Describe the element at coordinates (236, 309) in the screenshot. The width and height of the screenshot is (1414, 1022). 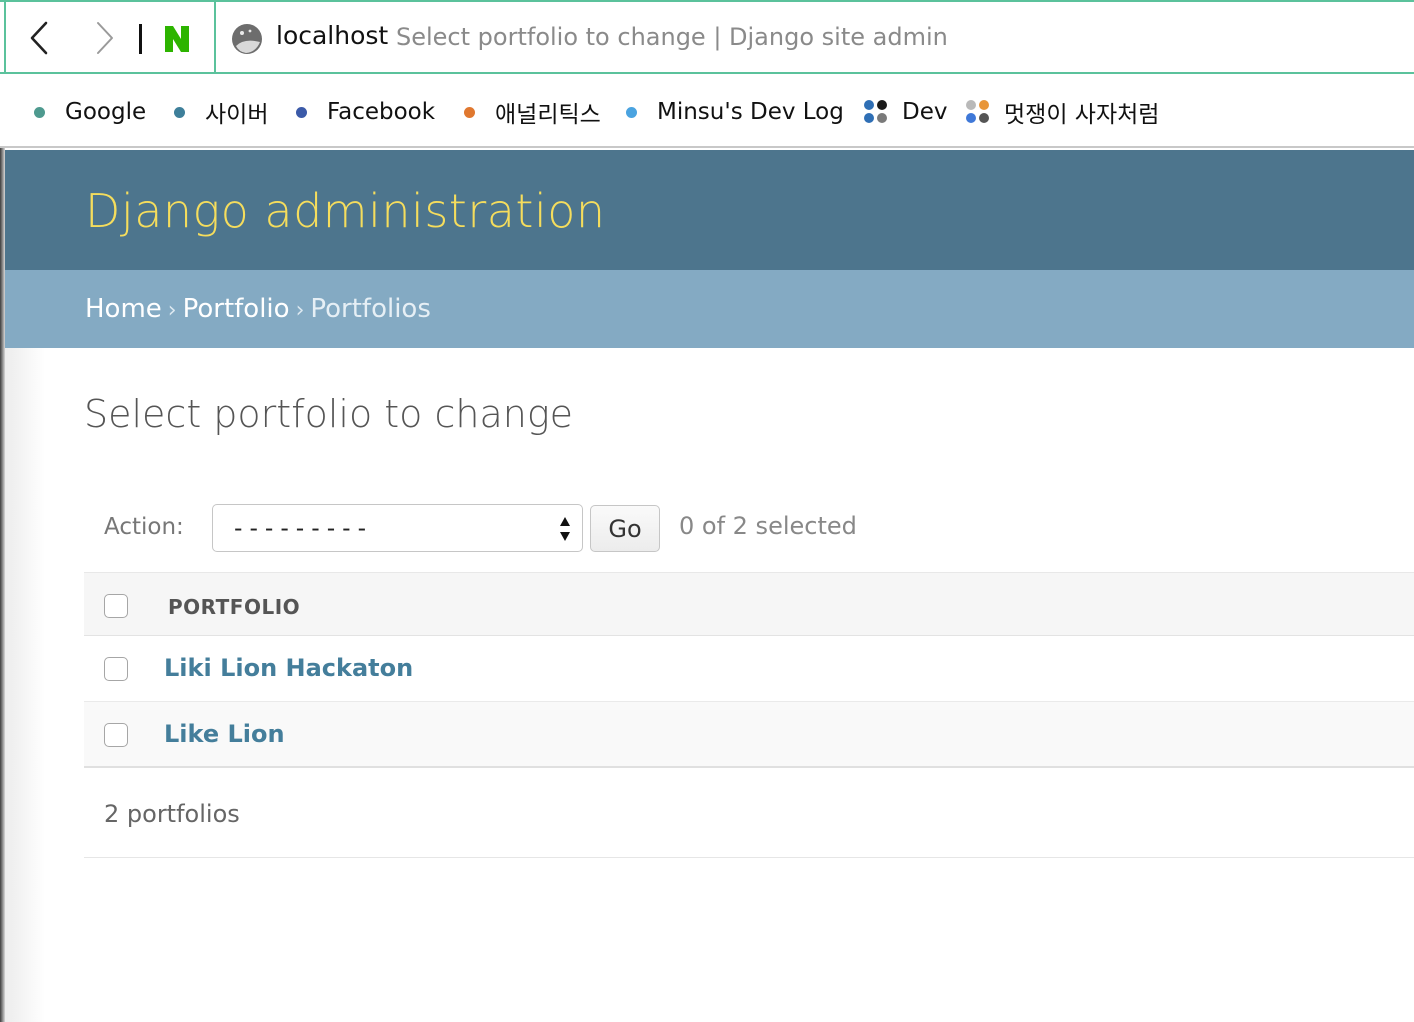
I see `breadcrumb-app-link: Portfolio` at that location.